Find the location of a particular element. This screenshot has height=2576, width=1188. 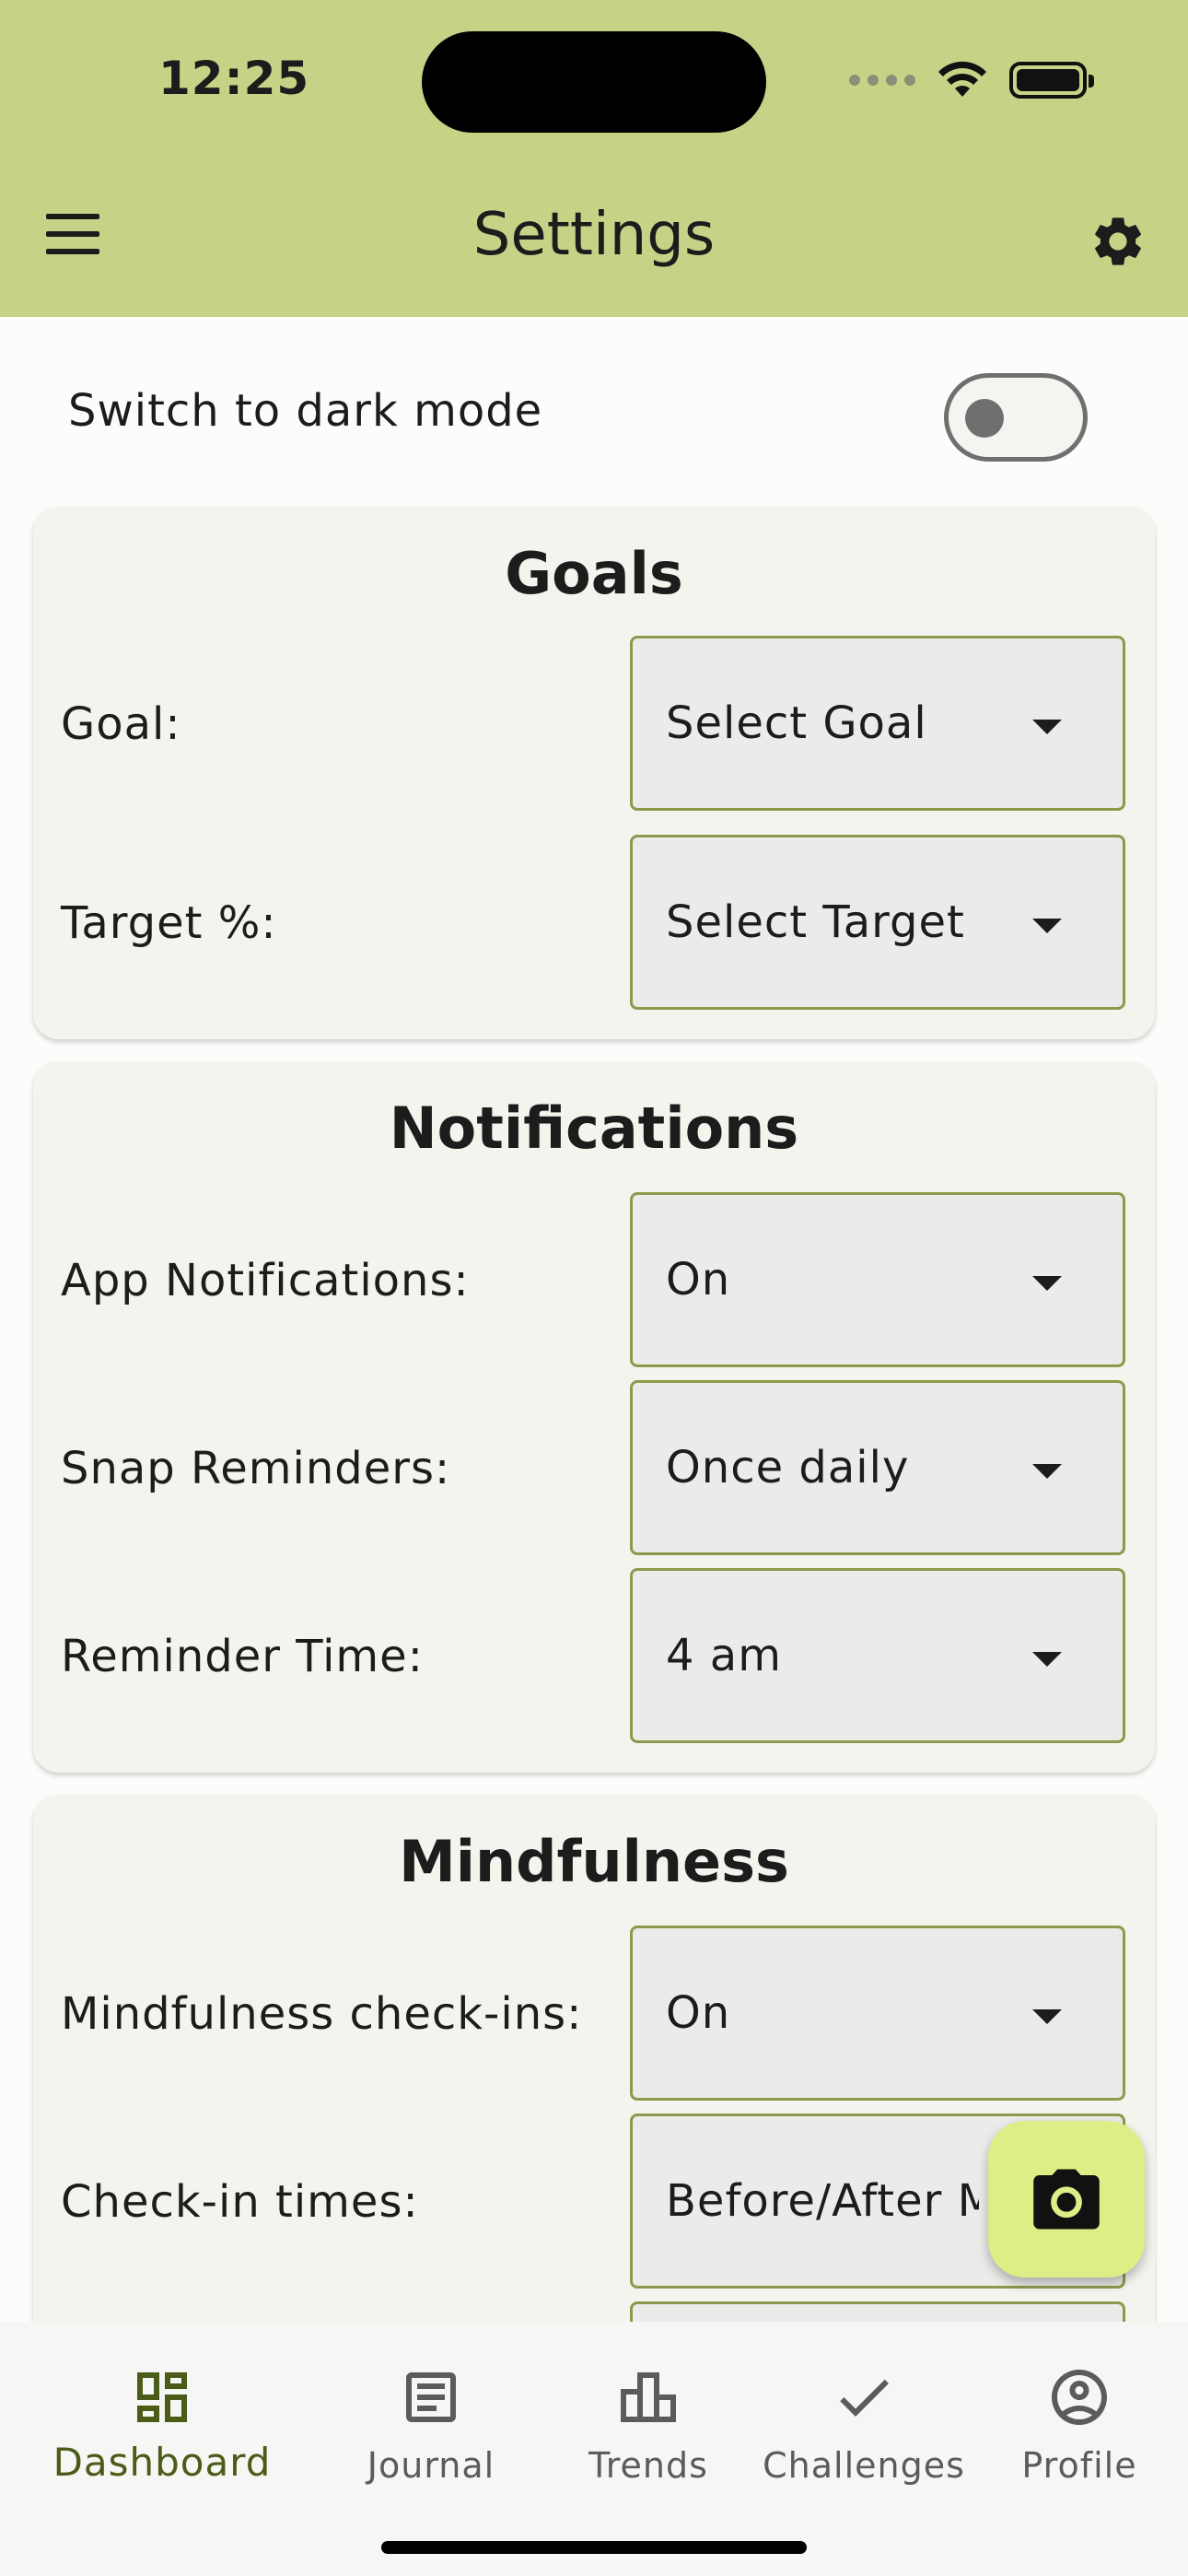

cellular-signal-icon is located at coordinates (882, 80).